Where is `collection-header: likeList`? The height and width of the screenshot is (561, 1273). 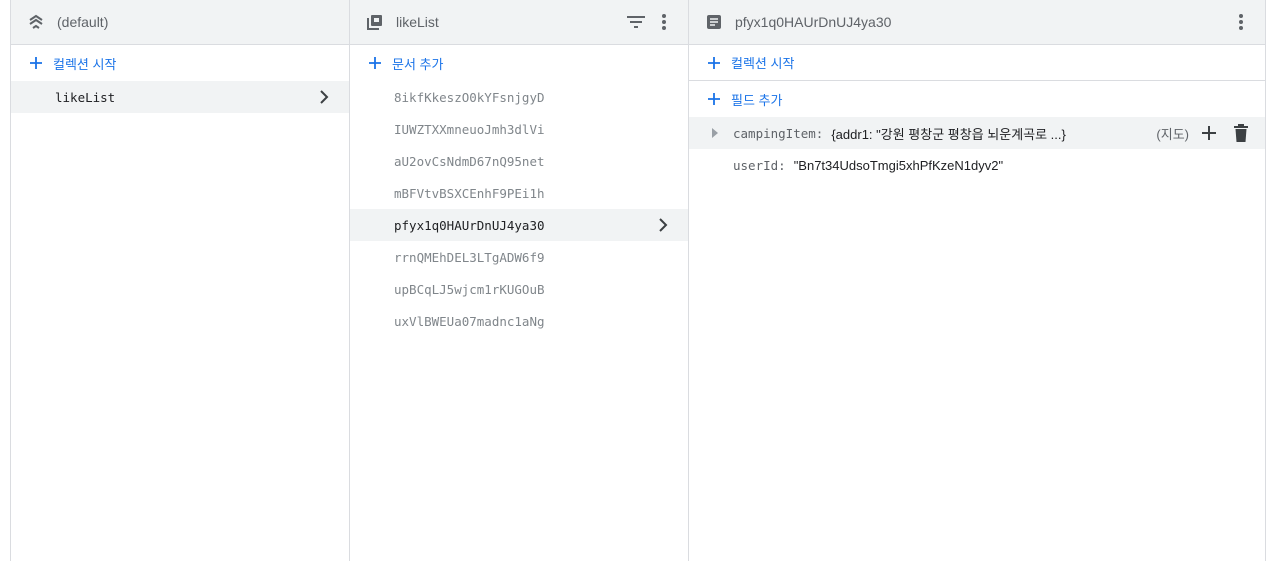
collection-header: likeList is located at coordinates (519, 22).